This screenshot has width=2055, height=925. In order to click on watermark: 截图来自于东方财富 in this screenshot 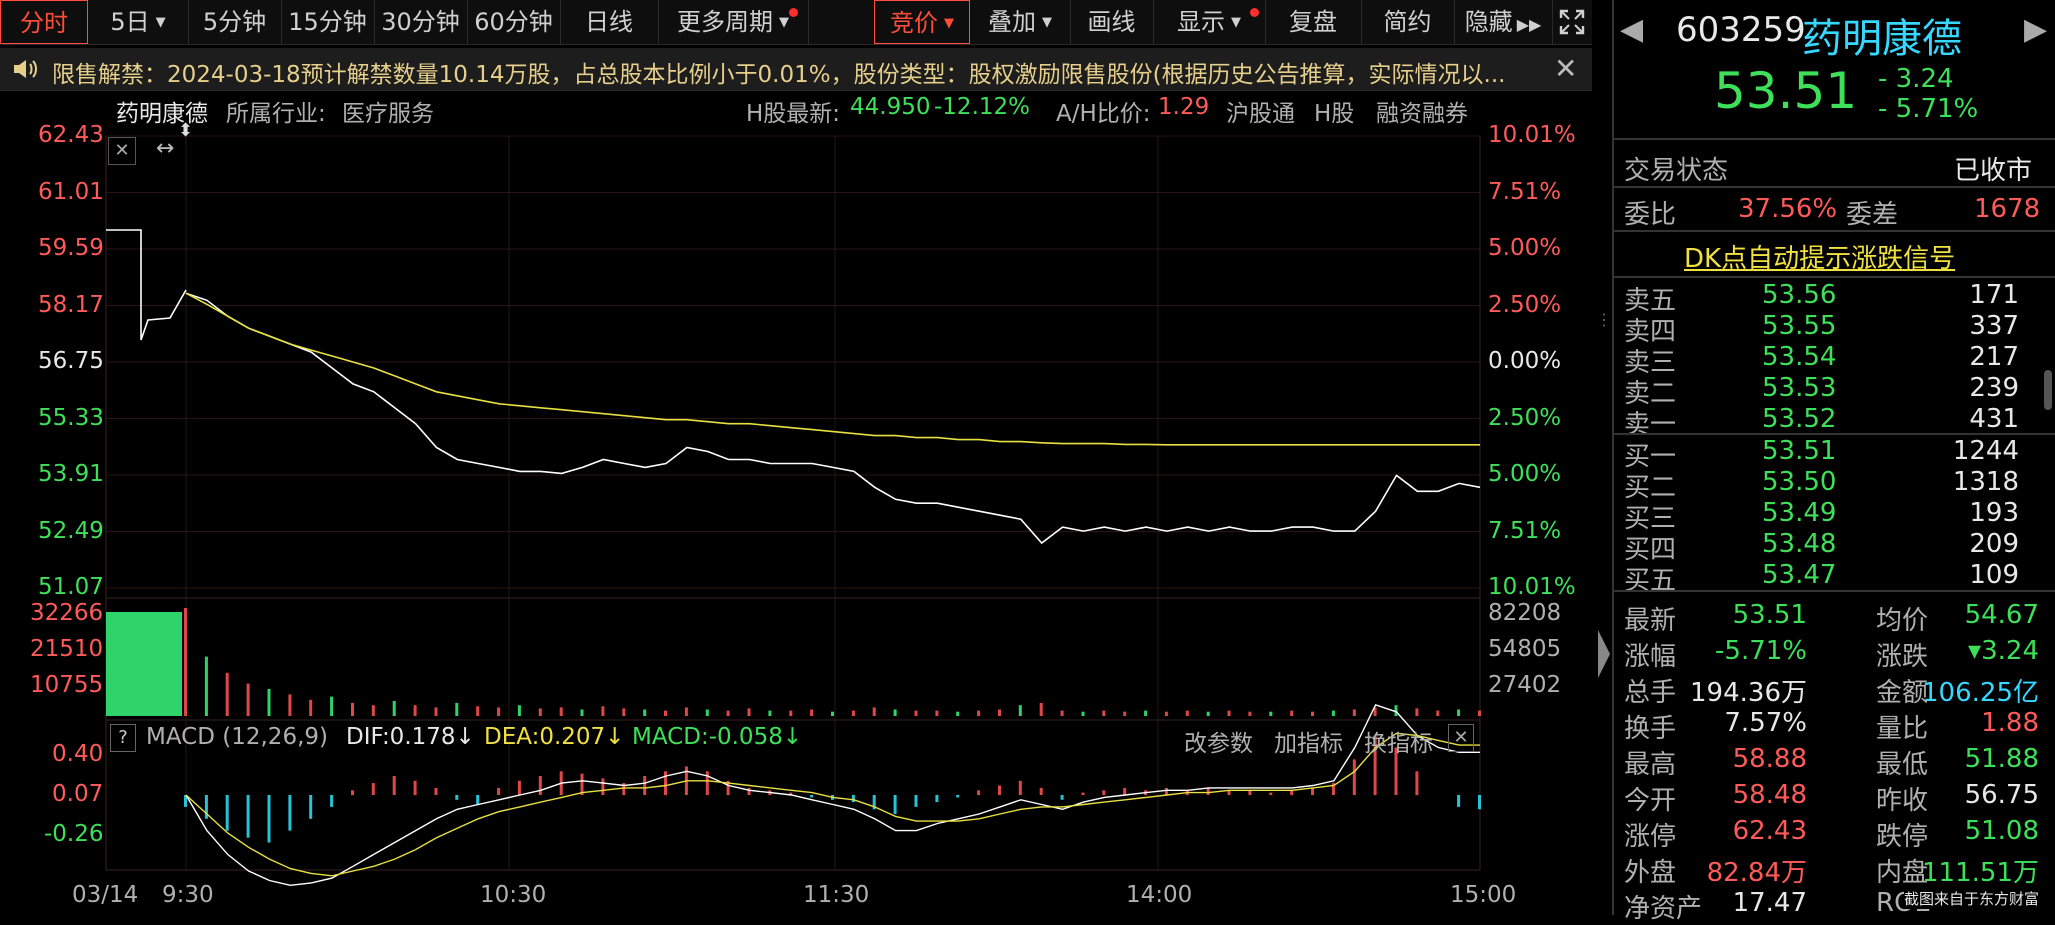, I will do `click(1972, 898)`.